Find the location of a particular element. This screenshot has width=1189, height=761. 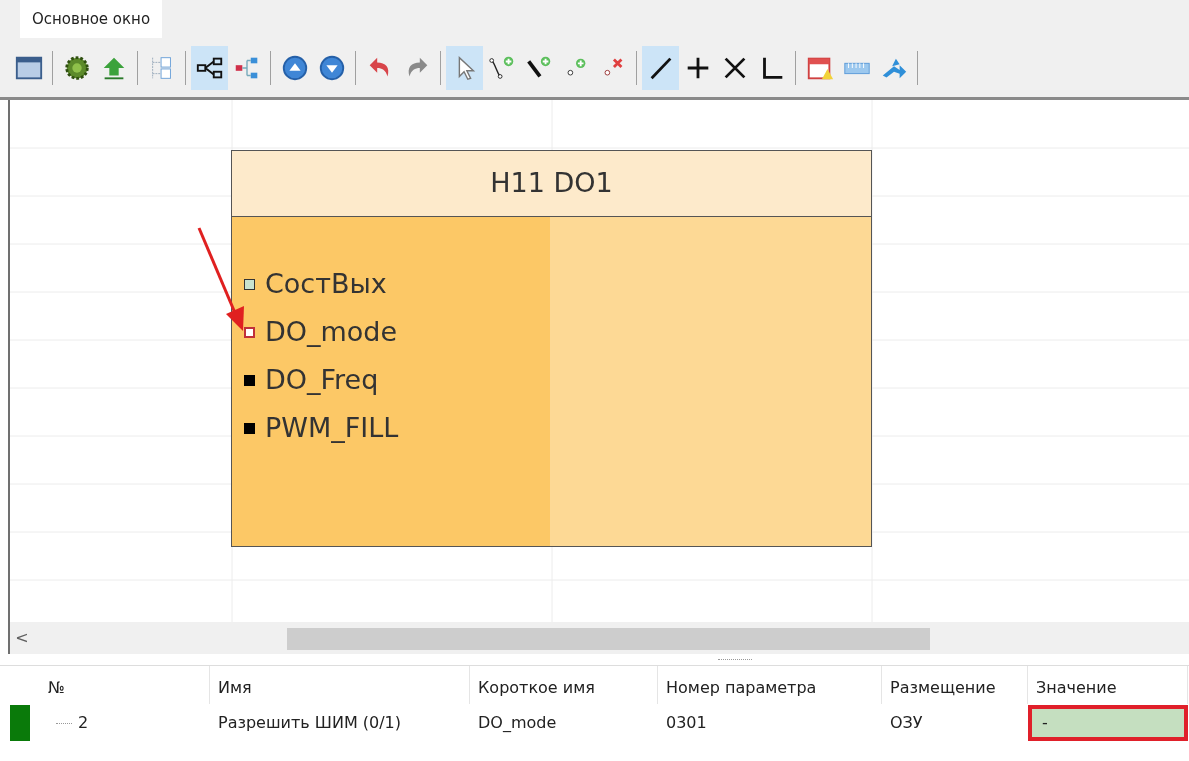

column-header: Значение is located at coordinates (1076, 688).